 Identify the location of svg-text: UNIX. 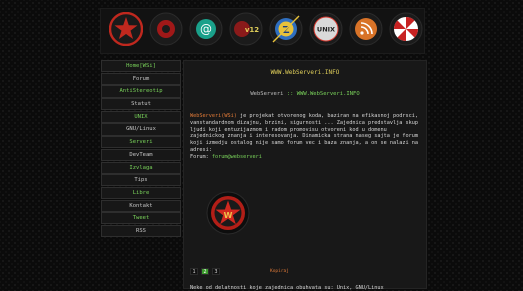
(326, 30).